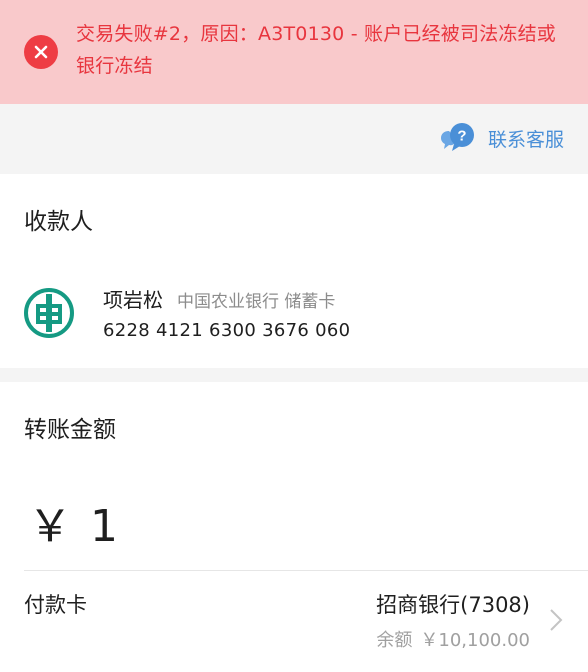 The image size is (588, 672). Describe the element at coordinates (556, 620) in the screenshot. I see `chevron-right-icon` at that location.